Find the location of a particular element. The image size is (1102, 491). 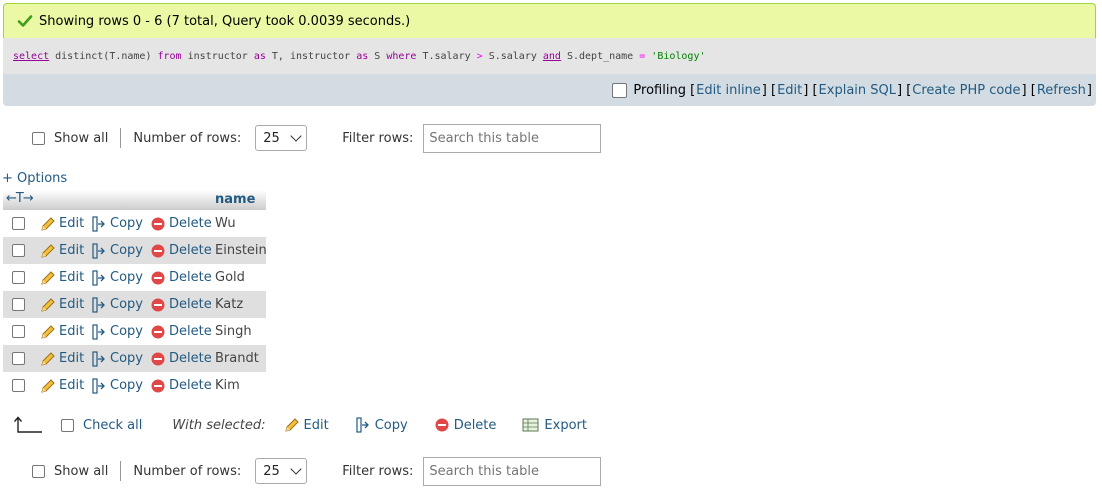

bulk-copy-button: Copy is located at coordinates (381, 425).